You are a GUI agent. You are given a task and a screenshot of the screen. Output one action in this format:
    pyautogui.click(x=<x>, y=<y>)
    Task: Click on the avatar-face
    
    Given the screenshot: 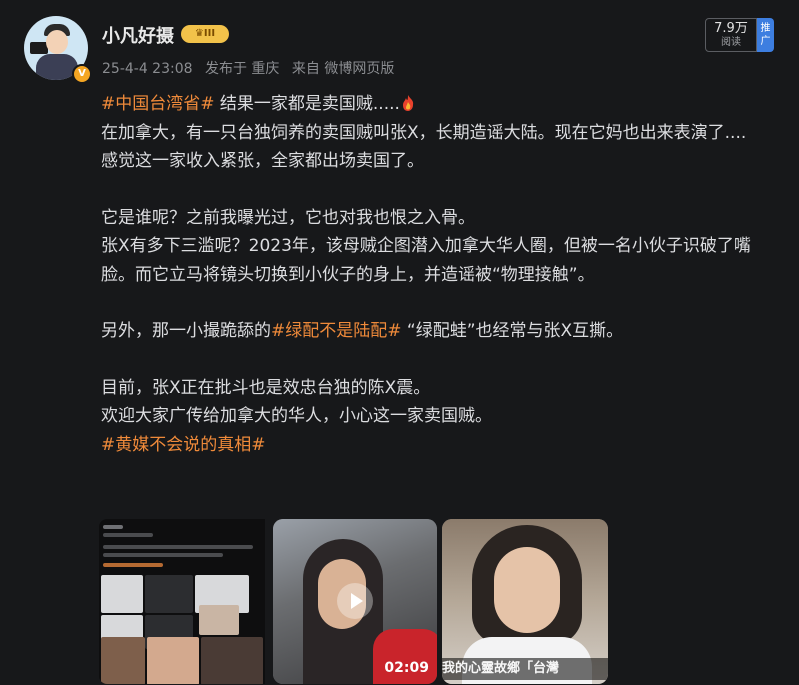 What is the action you would take?
    pyautogui.click(x=57, y=42)
    